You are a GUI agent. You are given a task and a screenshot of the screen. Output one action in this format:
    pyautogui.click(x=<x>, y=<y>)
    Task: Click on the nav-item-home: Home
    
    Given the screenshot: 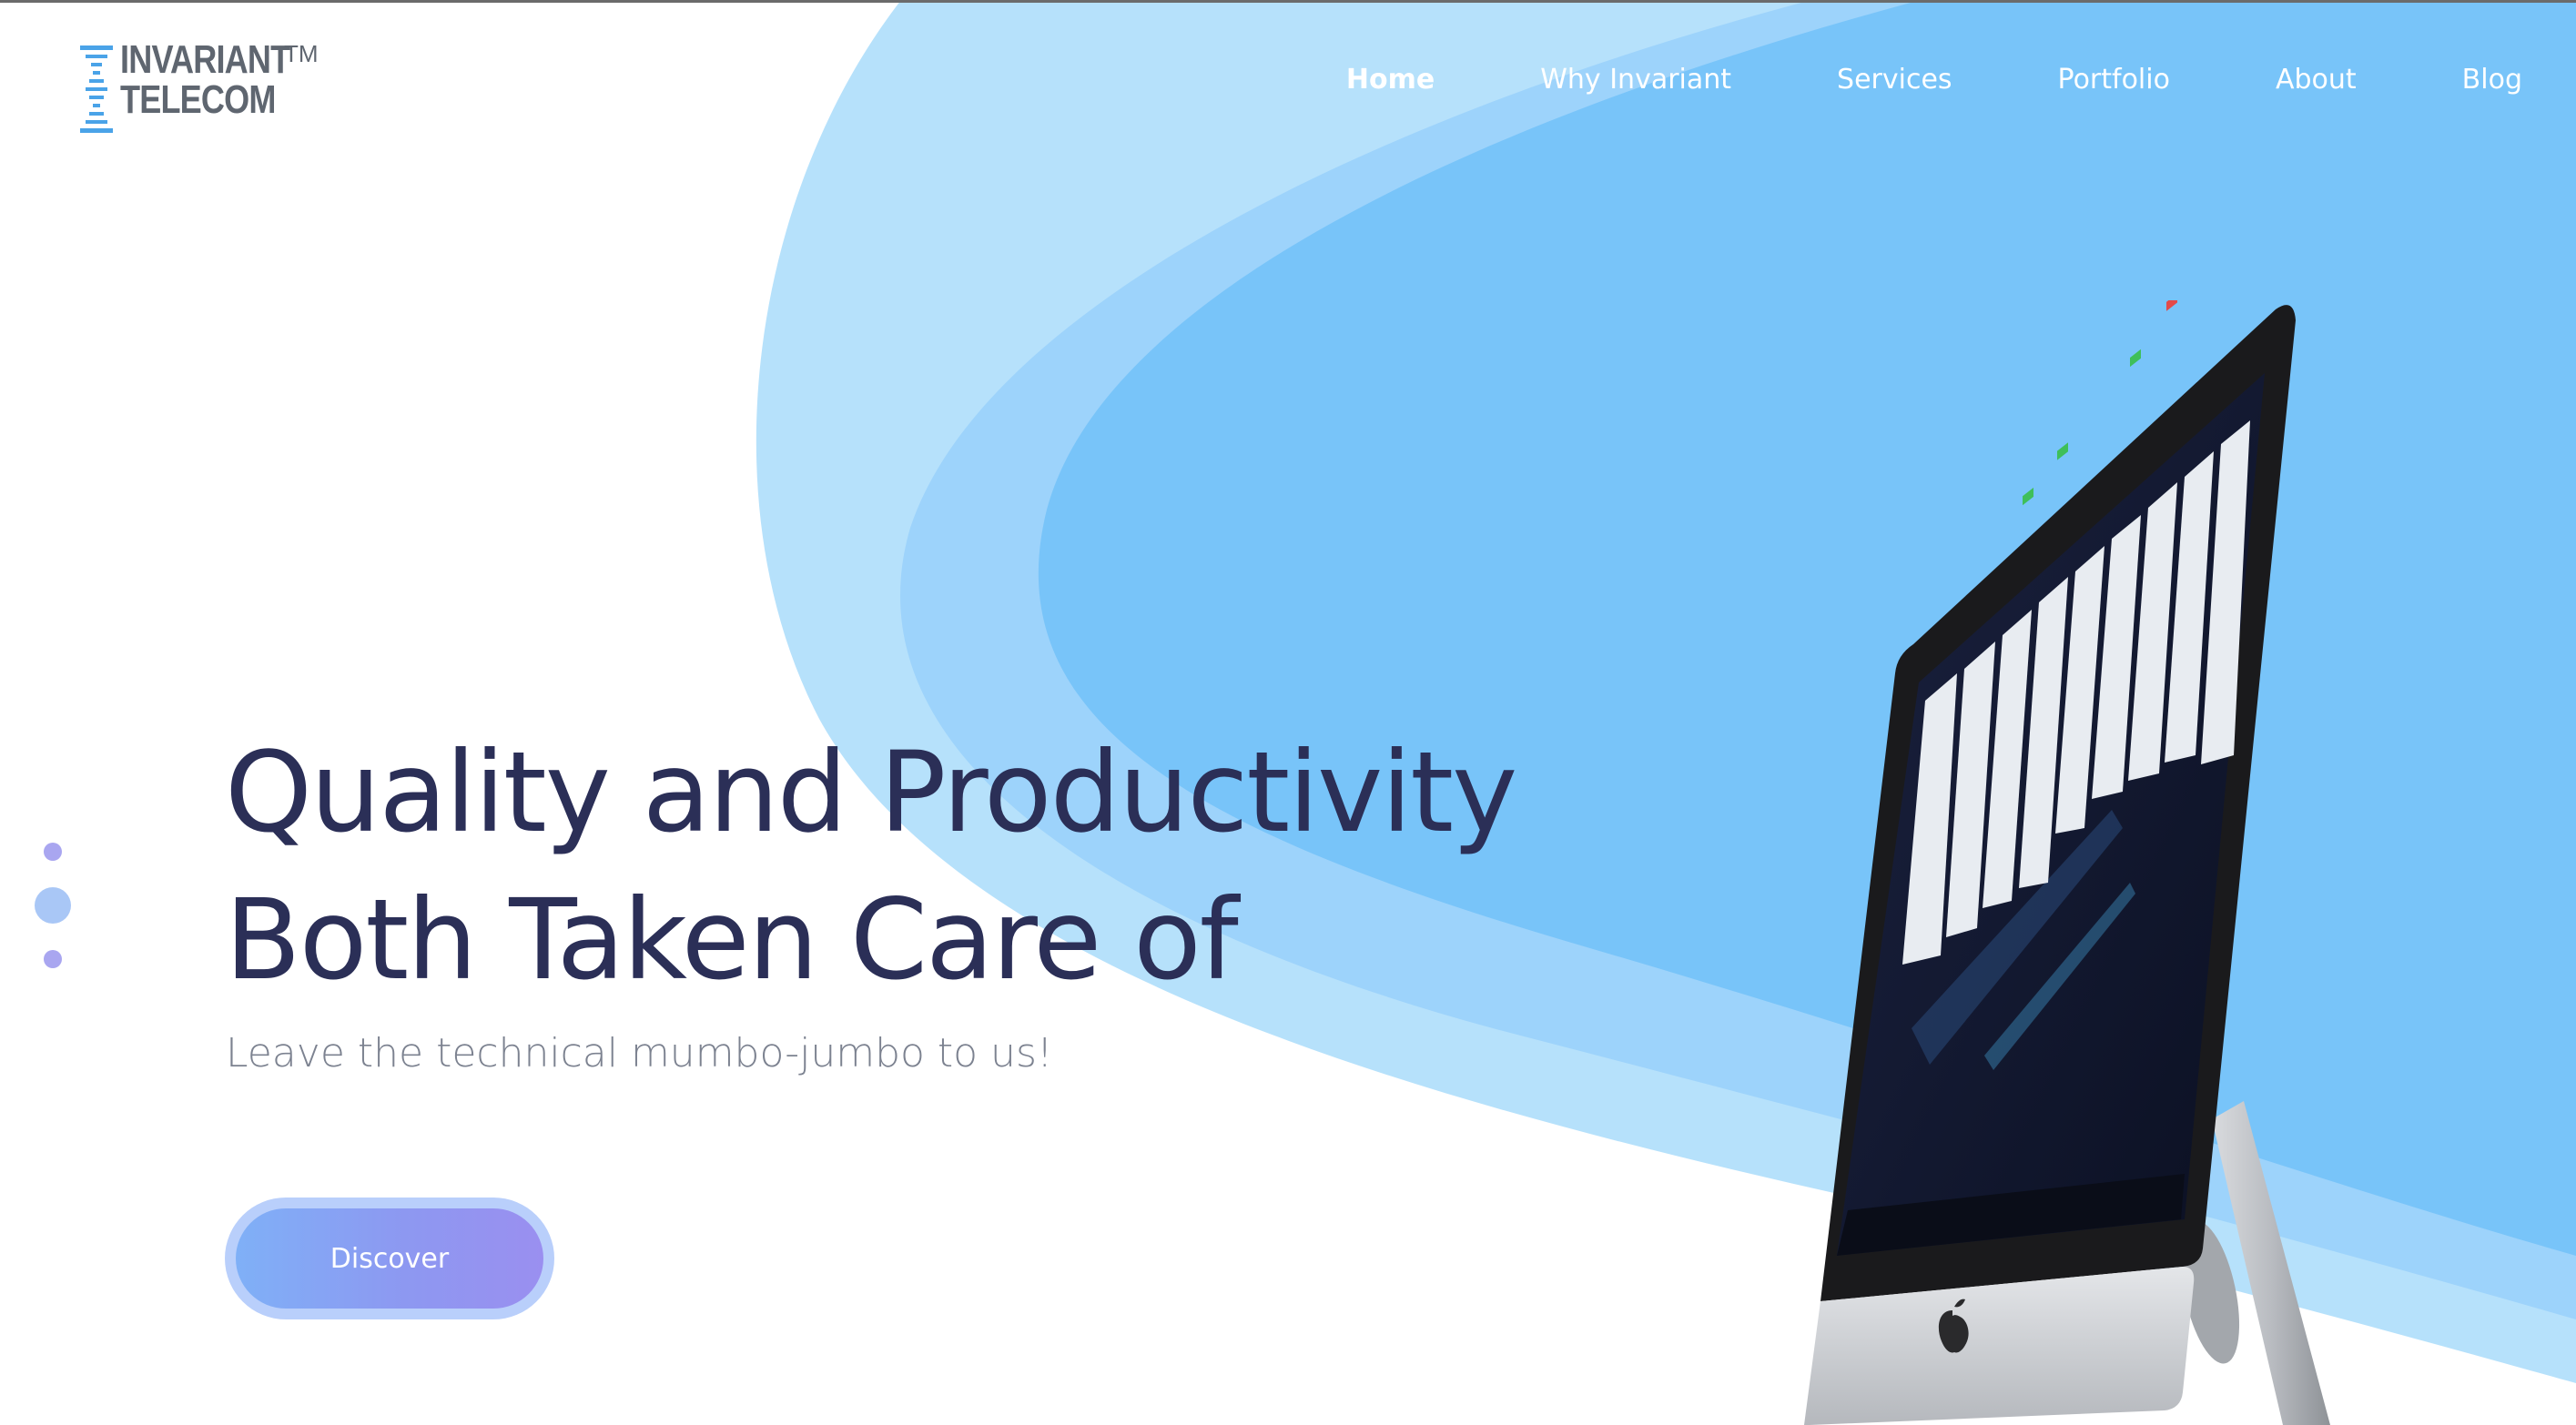 What is the action you would take?
    pyautogui.click(x=1390, y=80)
    